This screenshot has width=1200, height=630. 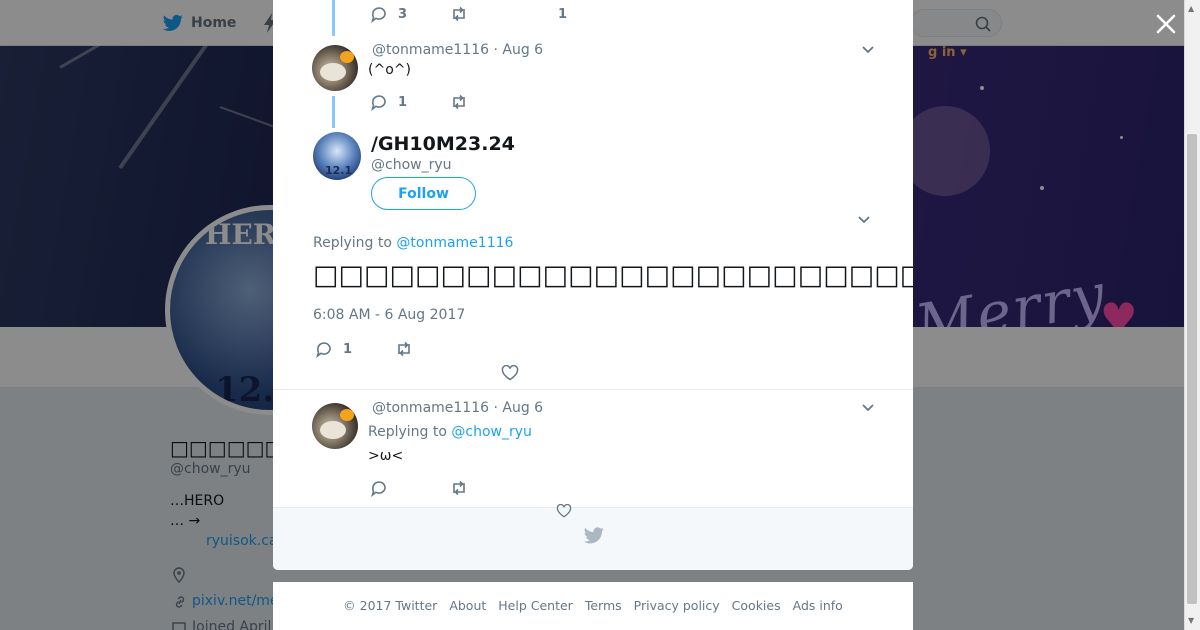 I want to click on close-icon, so click(x=1166, y=24).